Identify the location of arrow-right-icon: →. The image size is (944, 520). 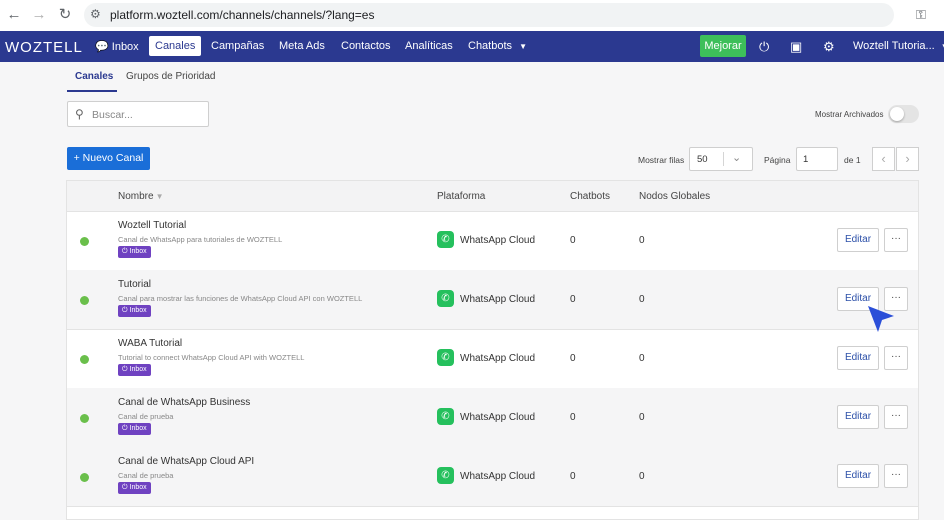
(39, 15).